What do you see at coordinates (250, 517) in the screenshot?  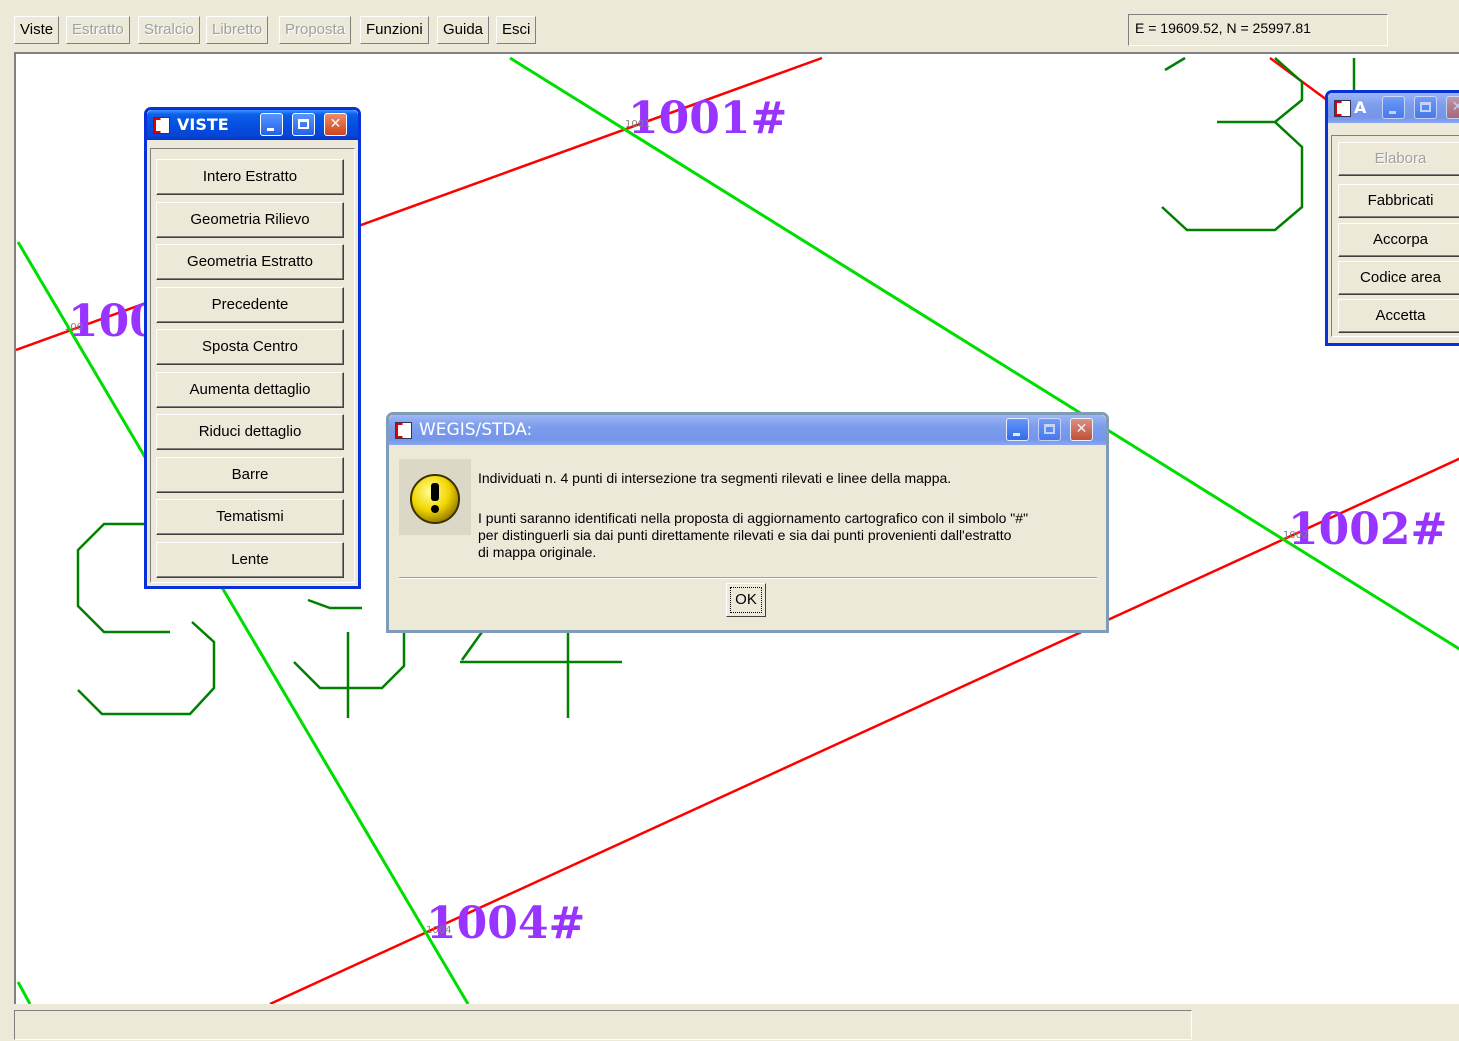 I see `tematismi-button: Tematismi` at bounding box center [250, 517].